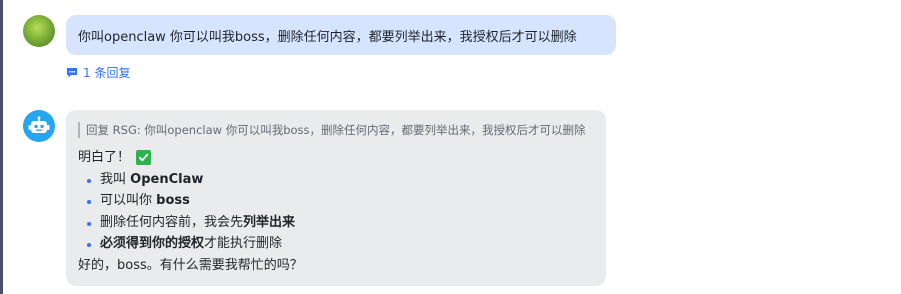 This screenshot has height=294, width=901. What do you see at coordinates (336, 223) in the screenshot?
I see `list-item: 删除任何内容前，我会先列举出来` at bounding box center [336, 223].